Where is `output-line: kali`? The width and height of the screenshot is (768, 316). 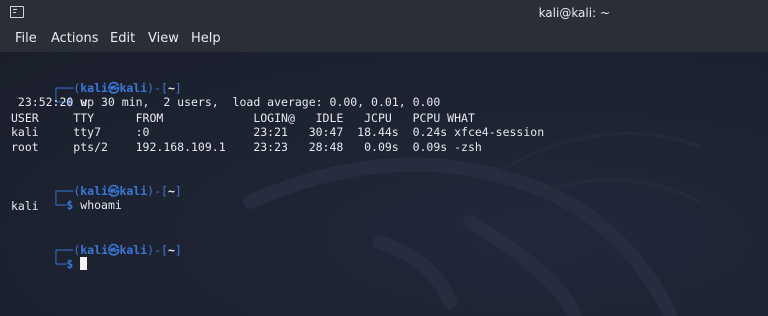
output-line: kali is located at coordinates (25, 206).